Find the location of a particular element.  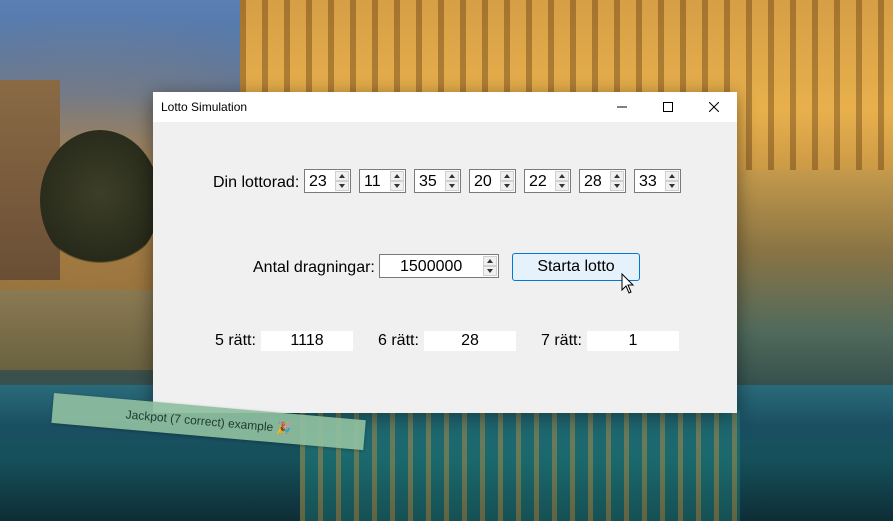

close-button is located at coordinates (714, 107).